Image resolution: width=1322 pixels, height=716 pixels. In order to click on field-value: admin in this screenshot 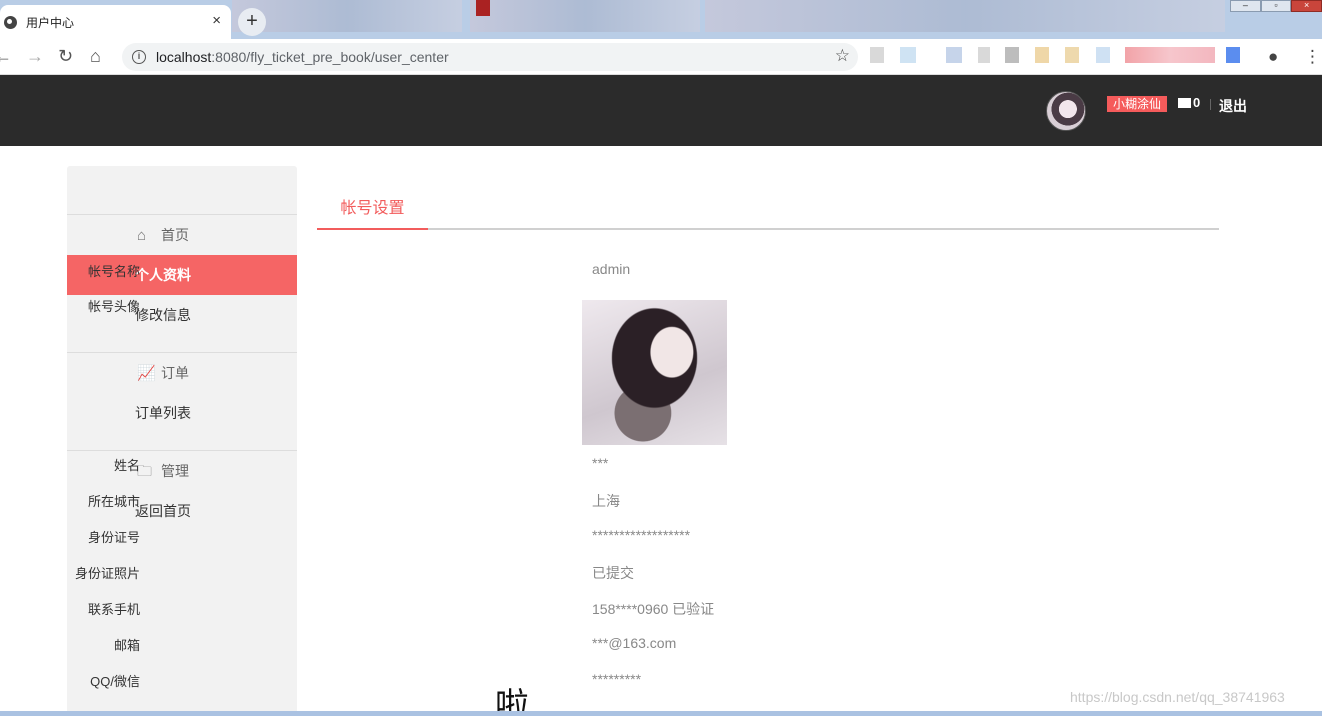, I will do `click(611, 269)`.